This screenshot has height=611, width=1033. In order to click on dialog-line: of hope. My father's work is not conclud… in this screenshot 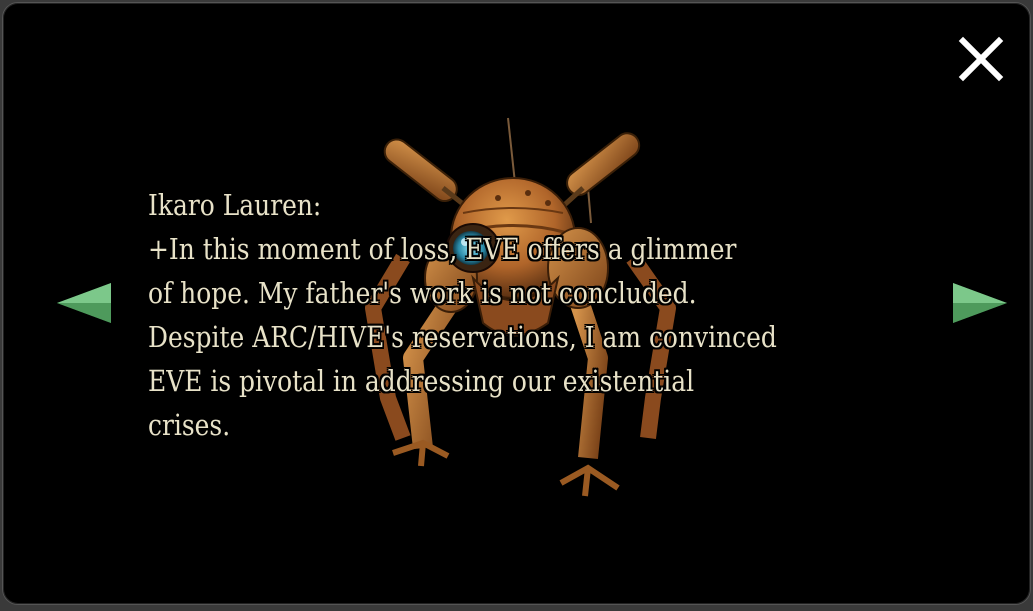, I will do `click(422, 293)`.